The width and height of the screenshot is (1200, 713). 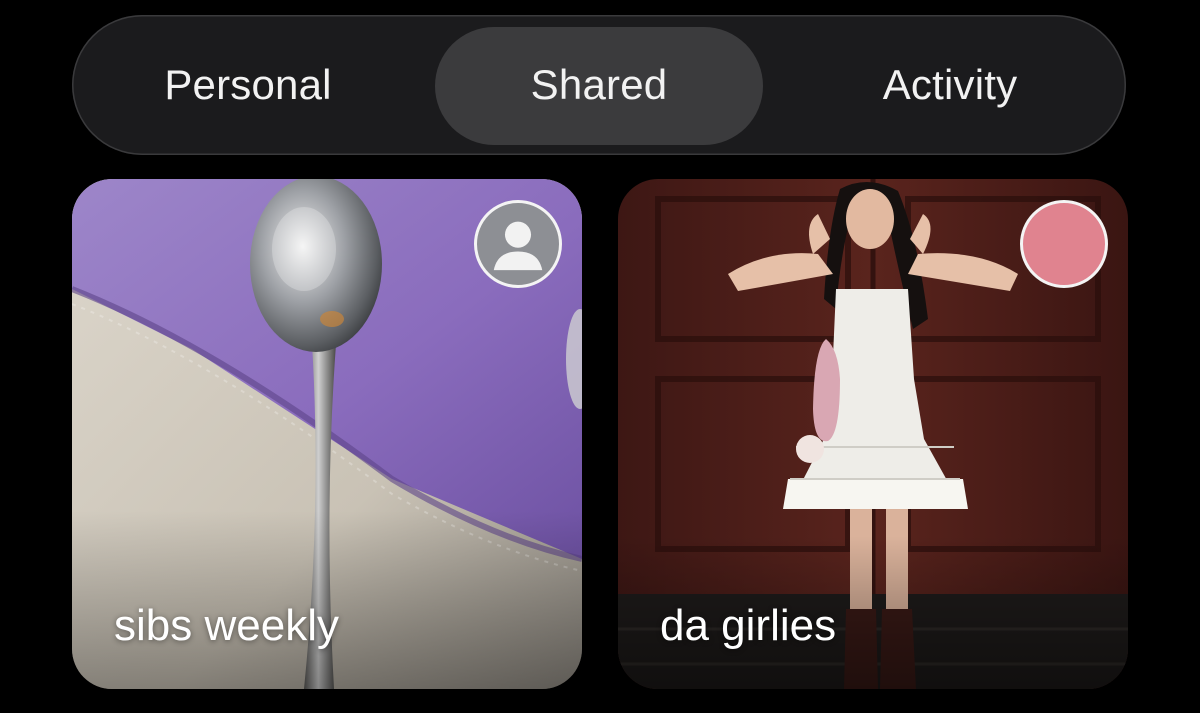 I want to click on tab-activity: Activity, so click(x=950, y=85).